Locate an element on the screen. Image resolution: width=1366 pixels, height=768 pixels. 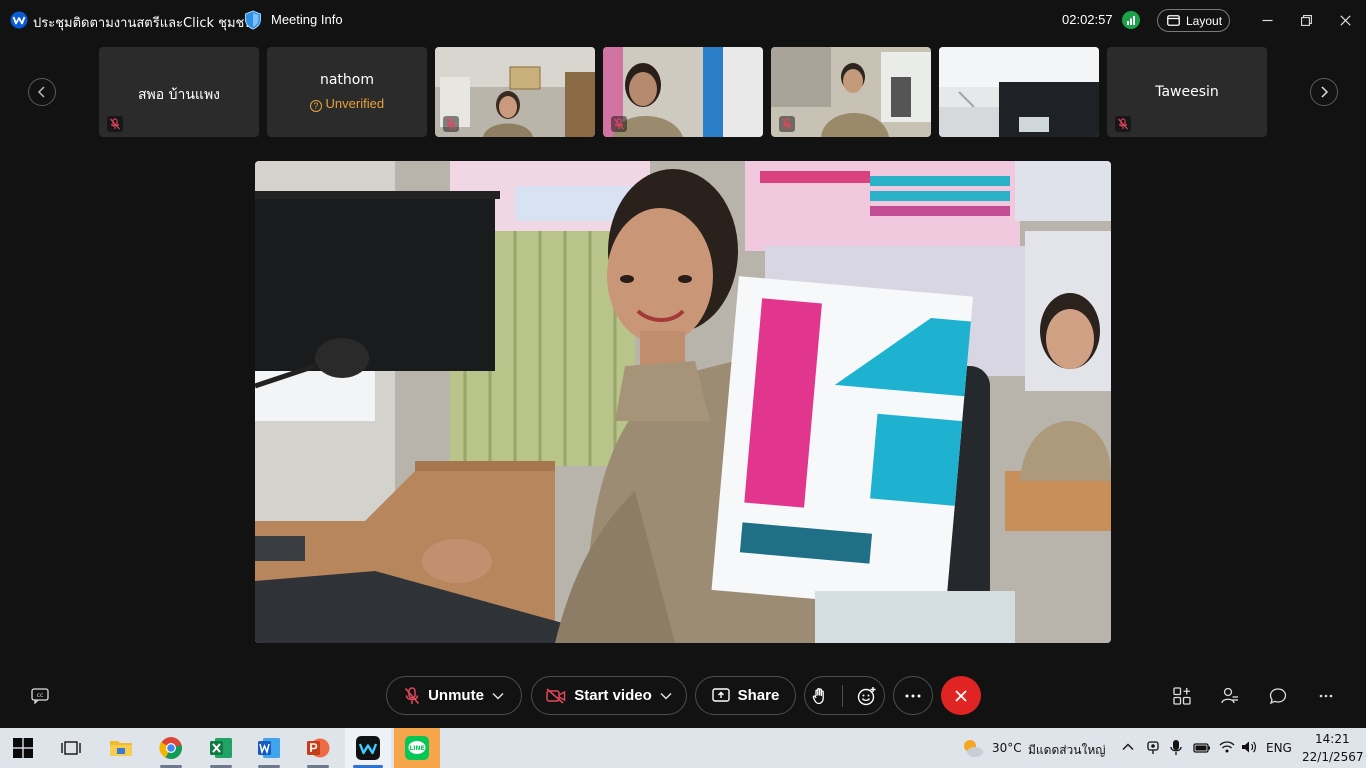
participant-tile: สพอ บ้านแพง is located at coordinates (179, 92).